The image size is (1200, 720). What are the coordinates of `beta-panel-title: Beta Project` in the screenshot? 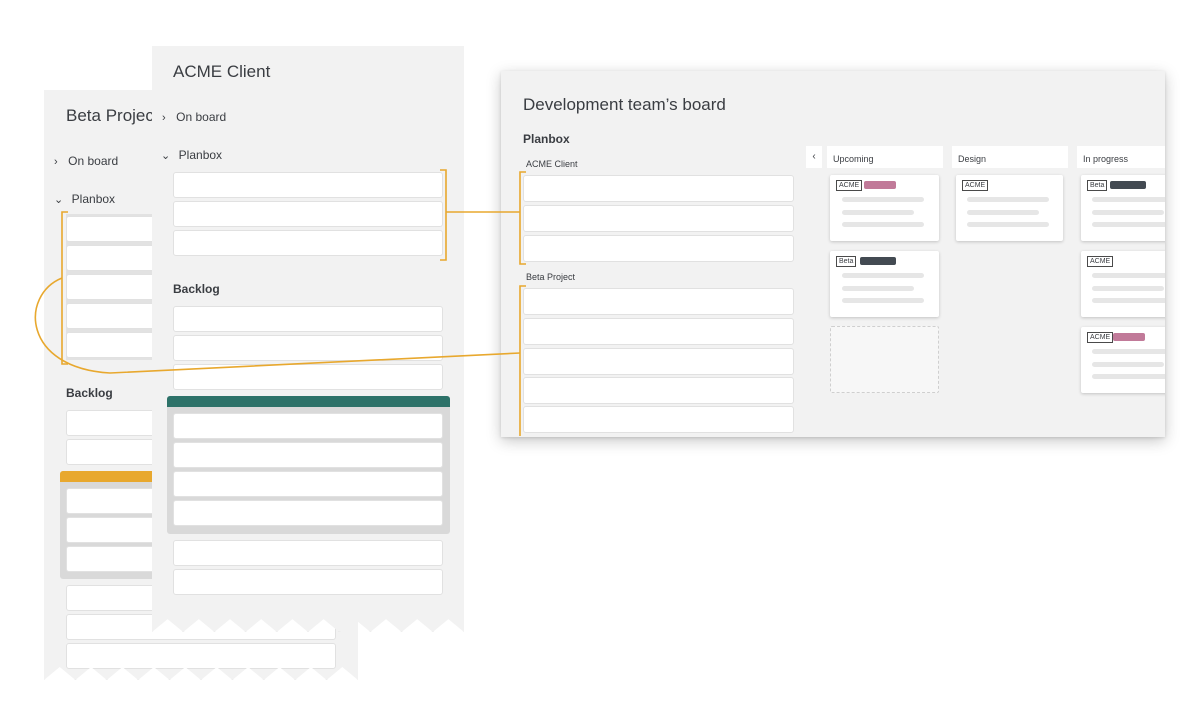 It's located at (112, 115).